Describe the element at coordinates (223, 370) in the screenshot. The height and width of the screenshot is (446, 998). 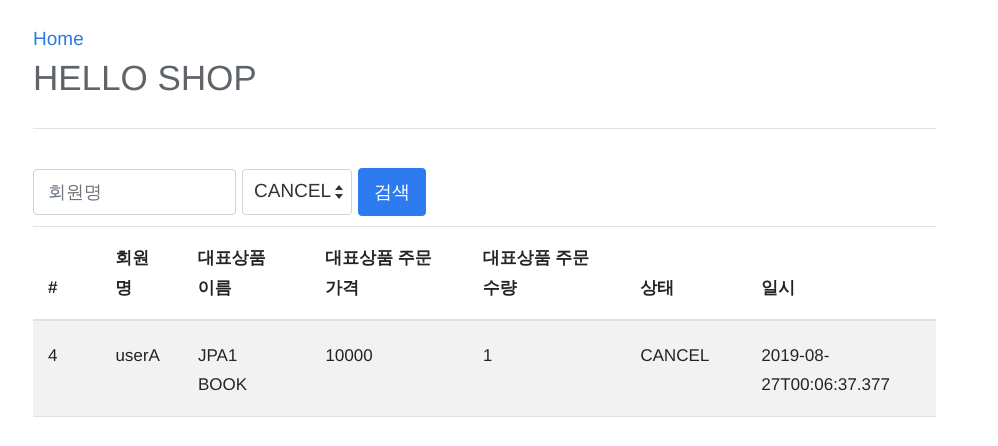
I see `table-cell-text: JPA1 BOOK` at that location.